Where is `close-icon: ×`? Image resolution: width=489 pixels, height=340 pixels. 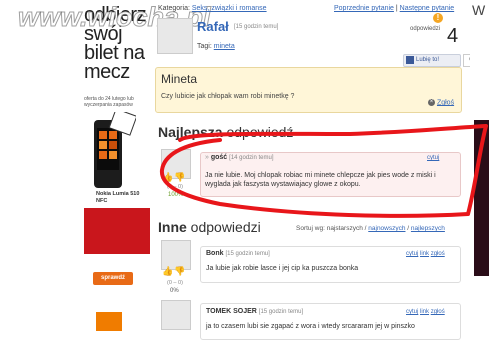
close-icon: × is located at coordinates (431, 102).